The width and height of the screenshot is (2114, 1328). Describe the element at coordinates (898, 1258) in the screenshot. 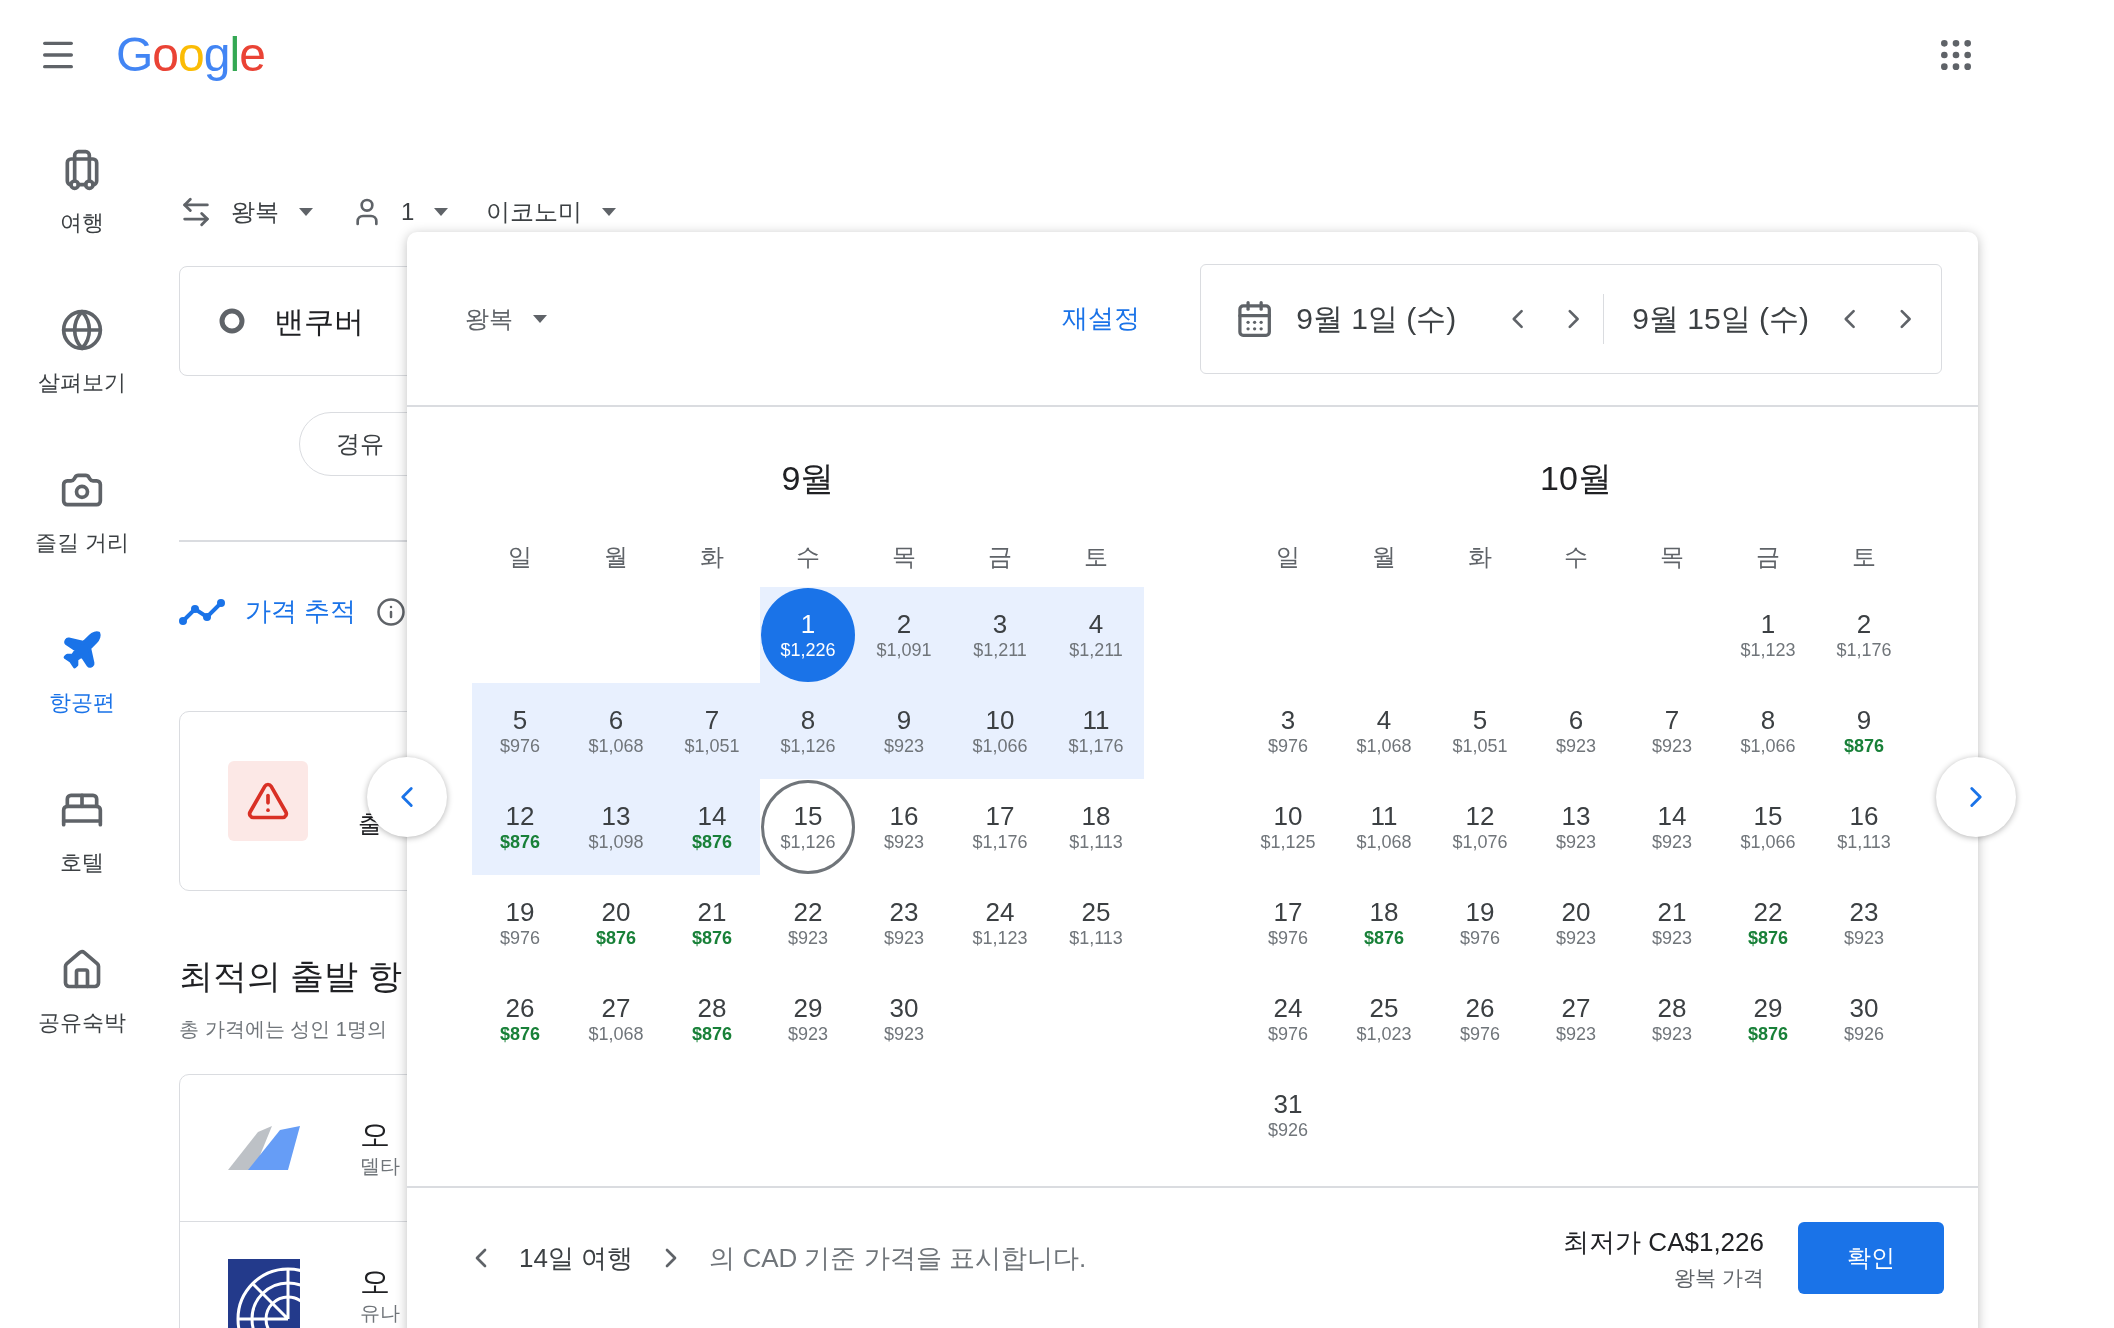

I see `price-note: 의 CAD 기준 가격을 표시합니다.` at that location.